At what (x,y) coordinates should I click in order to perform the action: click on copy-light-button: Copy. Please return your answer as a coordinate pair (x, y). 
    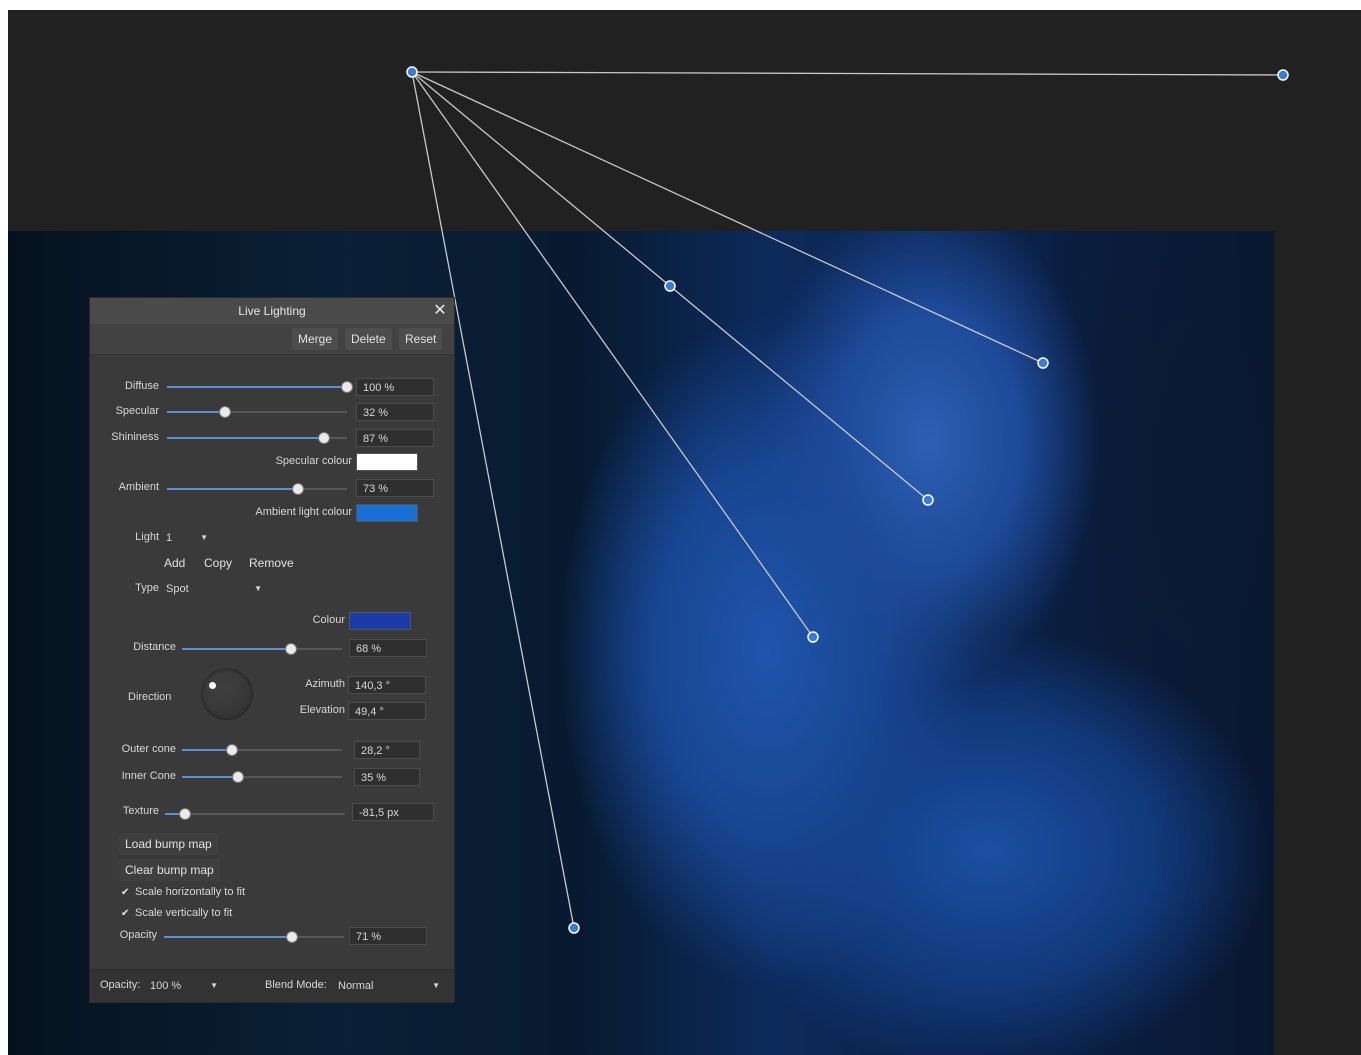
    Looking at the image, I should click on (218, 563).